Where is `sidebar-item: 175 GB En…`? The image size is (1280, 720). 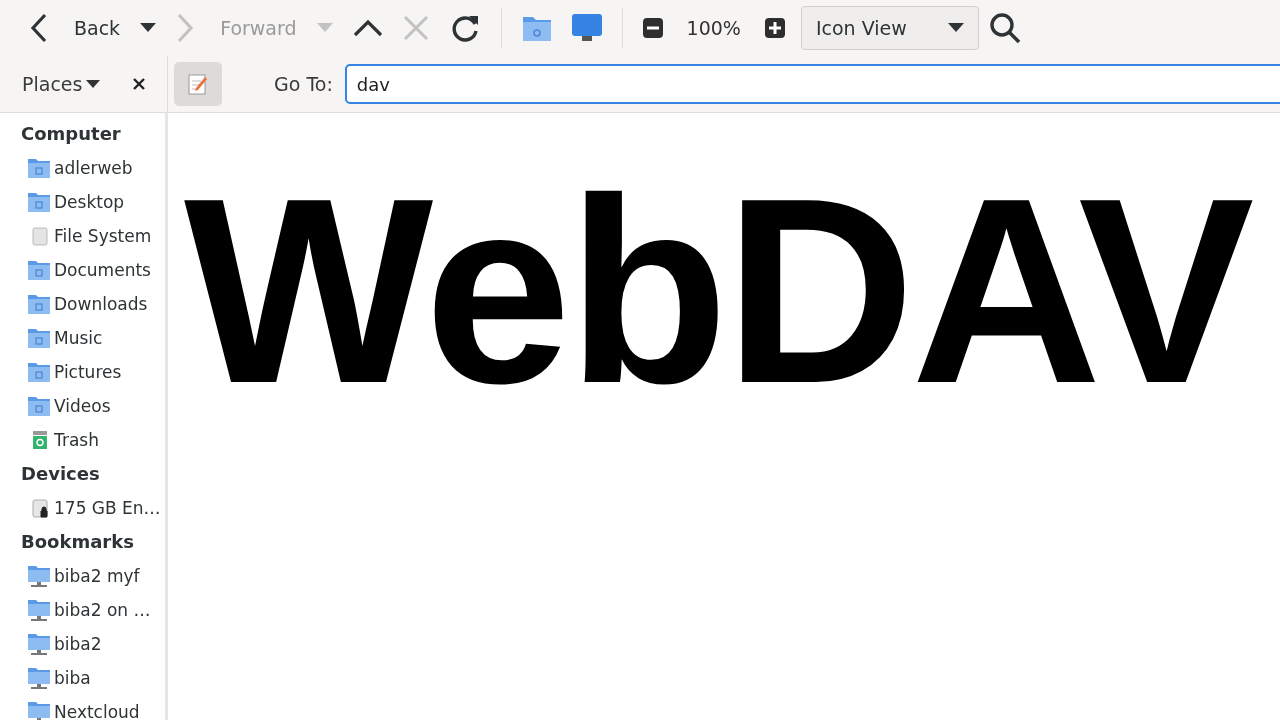
sidebar-item: 175 GB En… is located at coordinates (94, 508).